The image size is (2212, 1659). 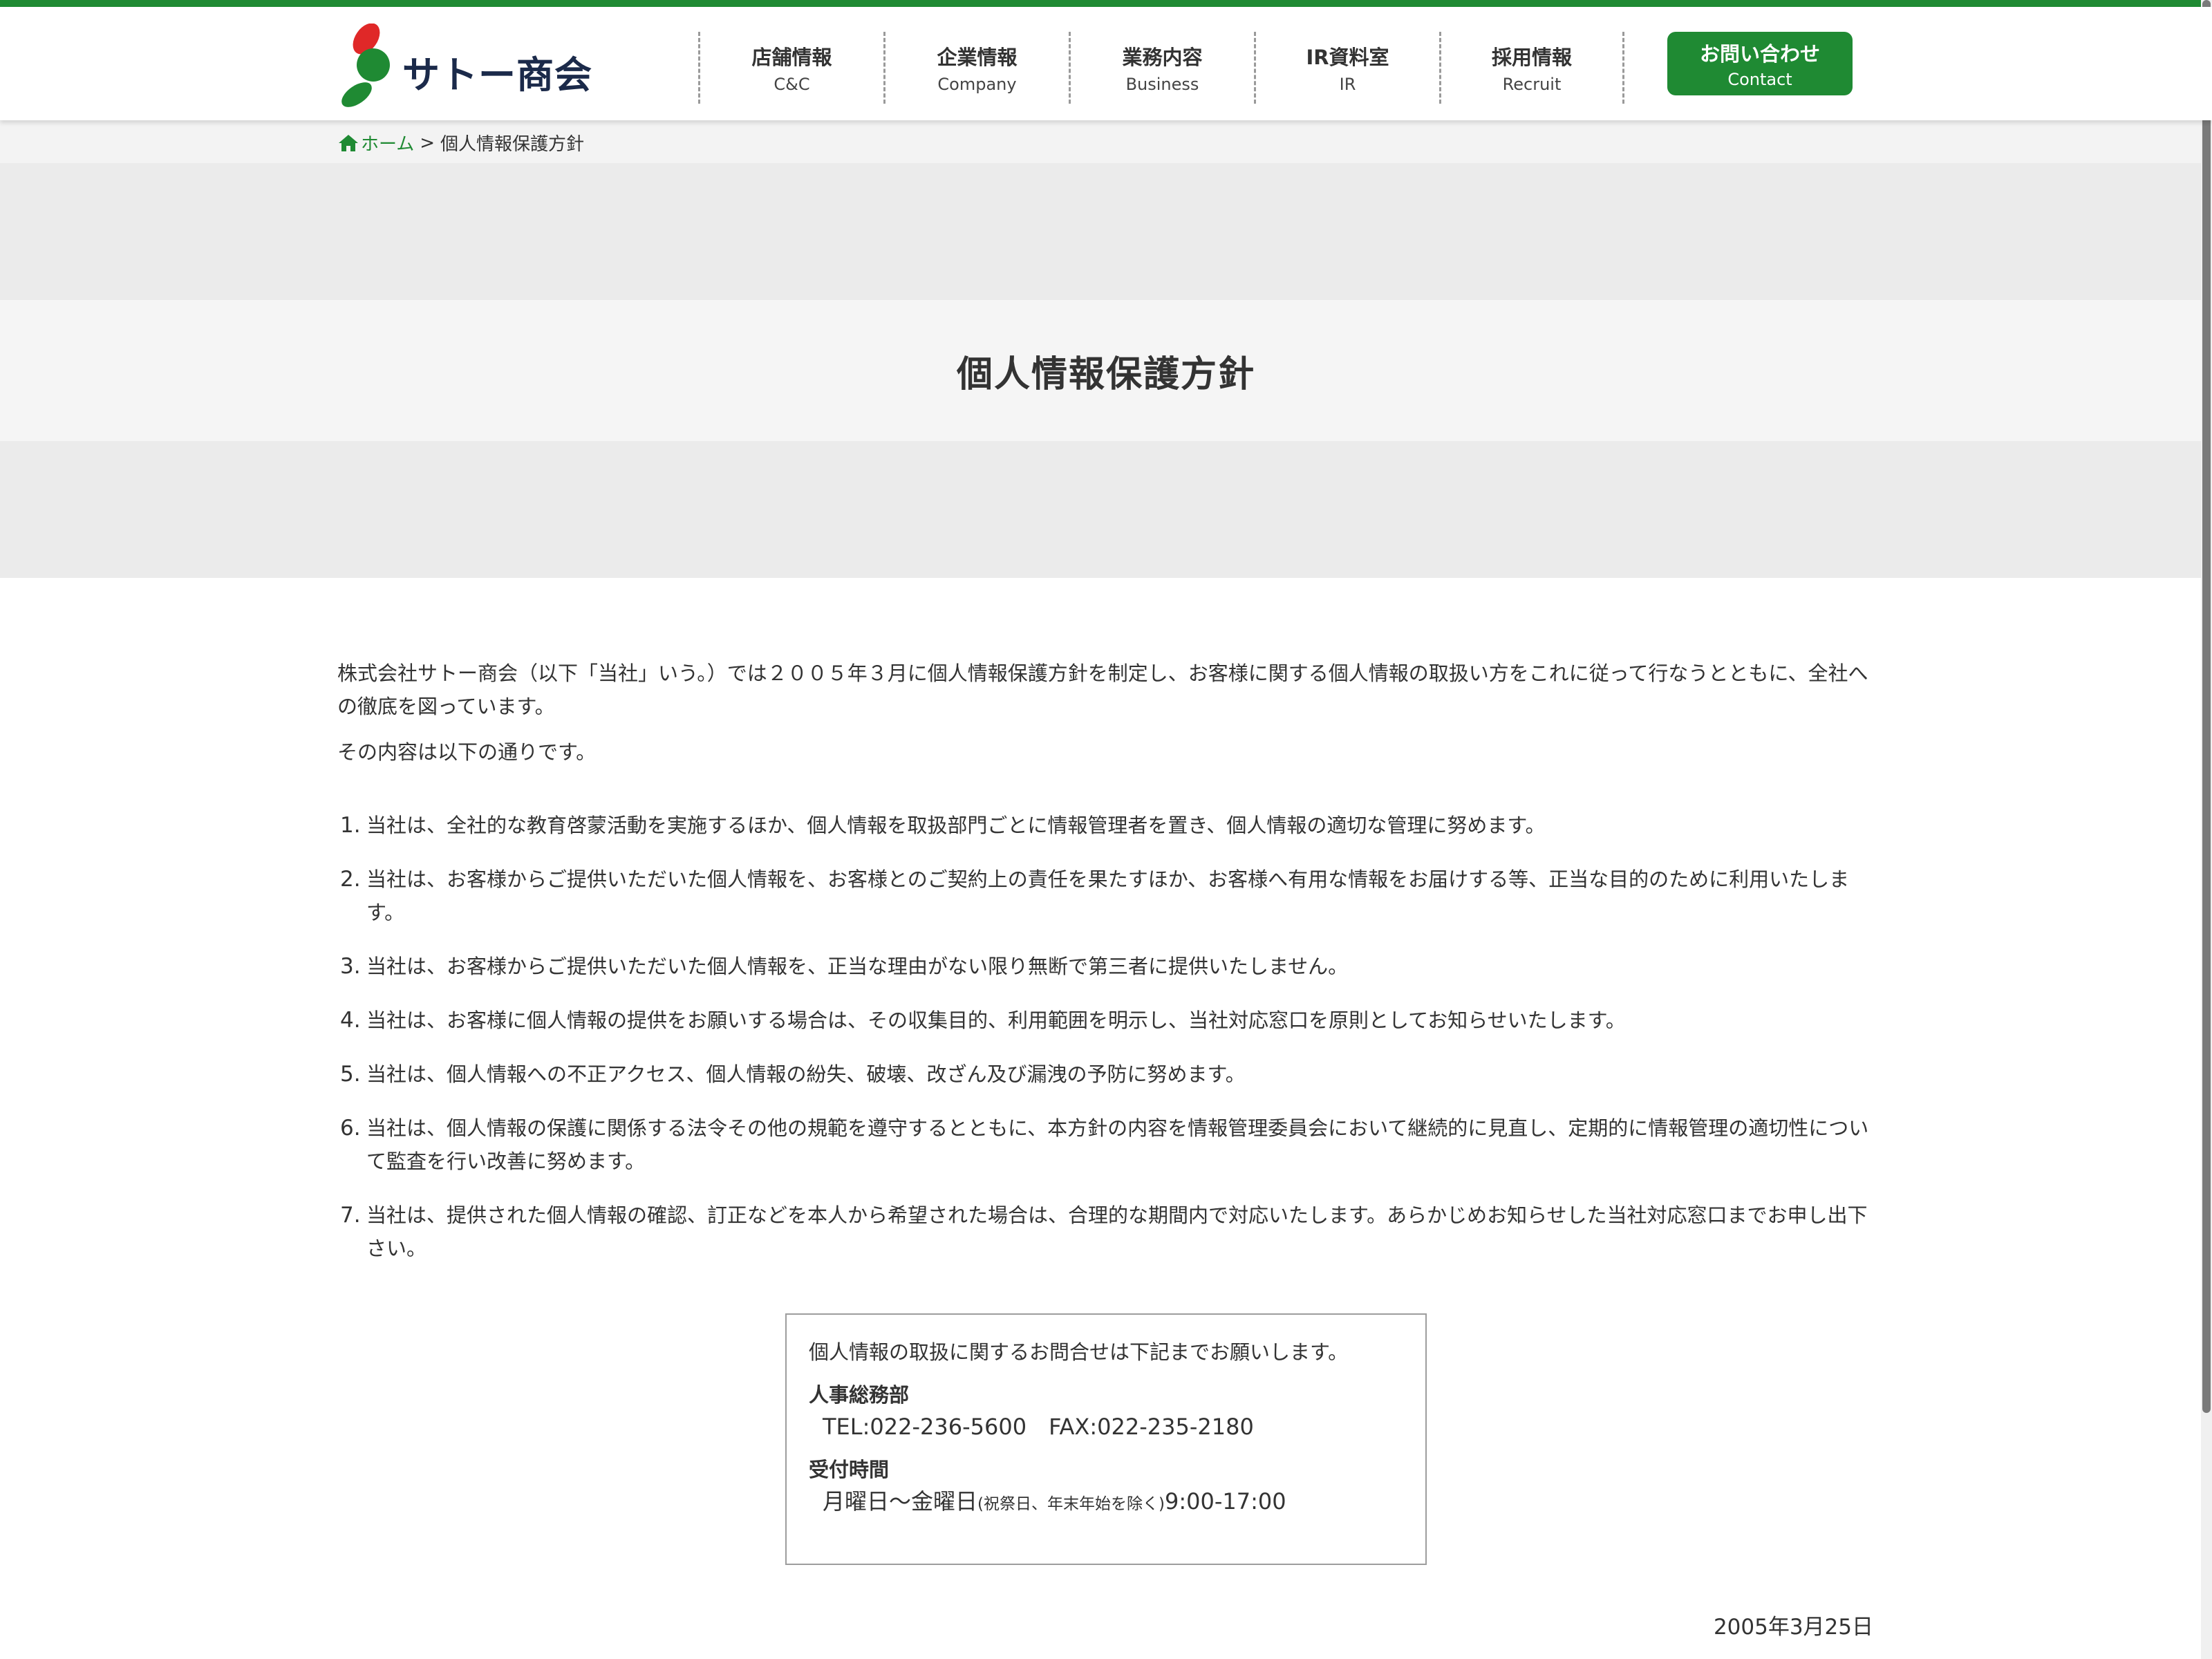 I want to click on policy-number: 3., so click(x=350, y=967).